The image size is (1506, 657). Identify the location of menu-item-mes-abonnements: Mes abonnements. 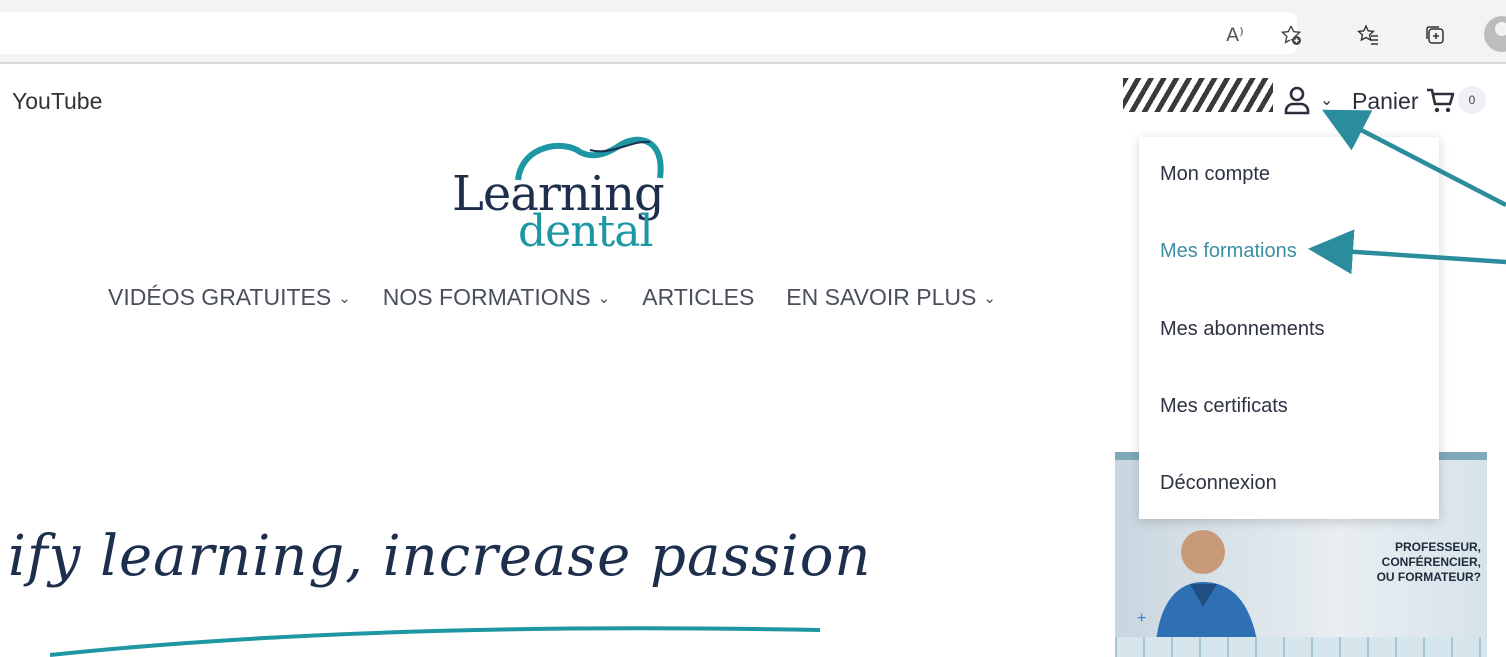
(1242, 329).